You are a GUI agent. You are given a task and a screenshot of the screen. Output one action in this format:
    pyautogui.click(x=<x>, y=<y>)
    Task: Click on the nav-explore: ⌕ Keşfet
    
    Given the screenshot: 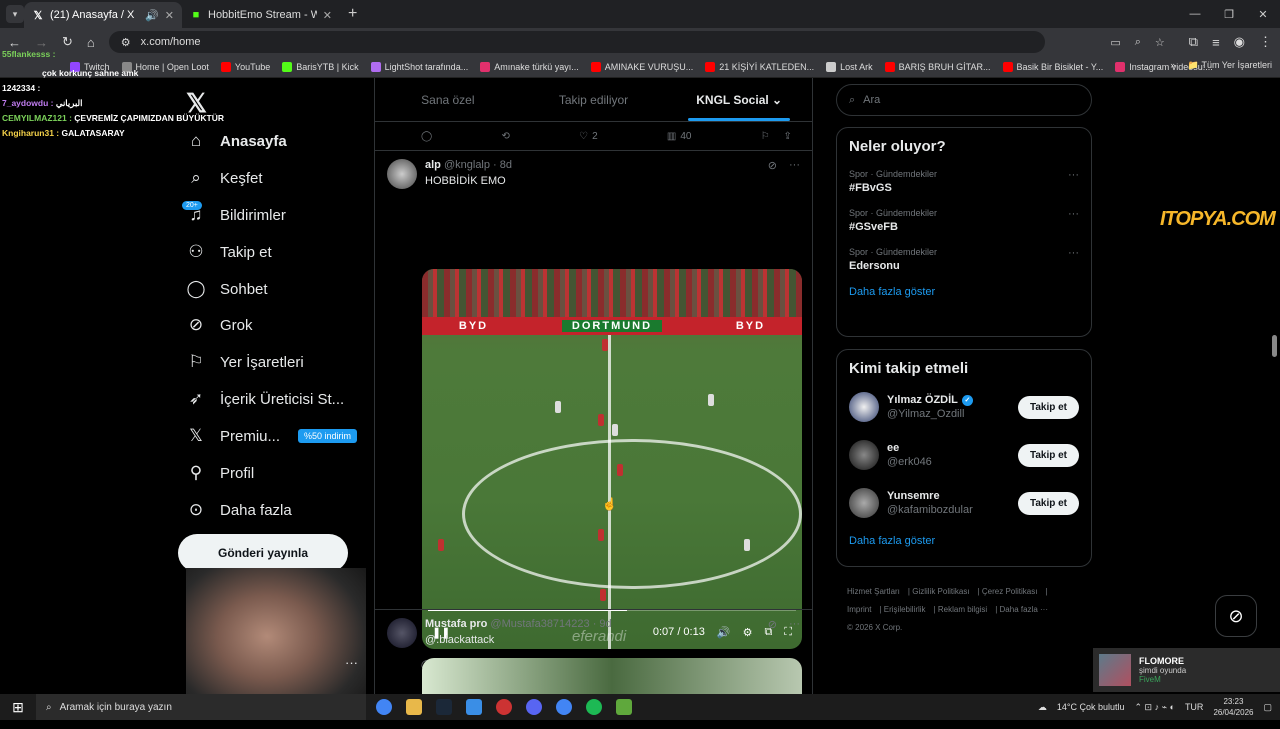 What is the action you would take?
    pyautogui.click(x=224, y=178)
    